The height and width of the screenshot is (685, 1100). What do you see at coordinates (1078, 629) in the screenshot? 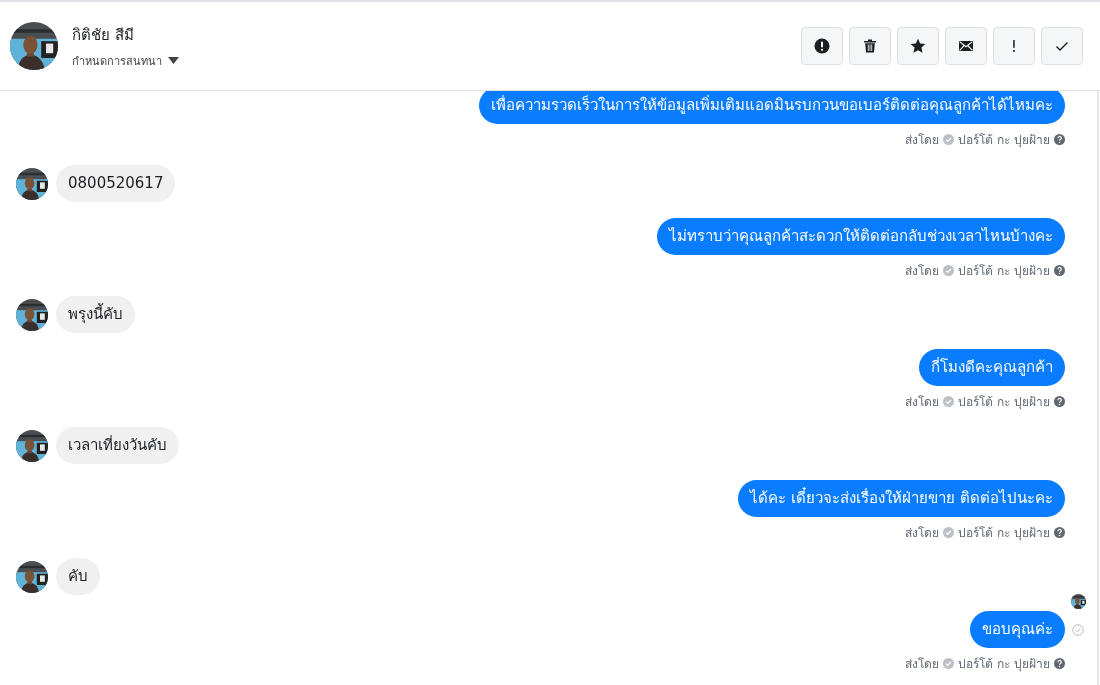
I see `delivered-icon` at bounding box center [1078, 629].